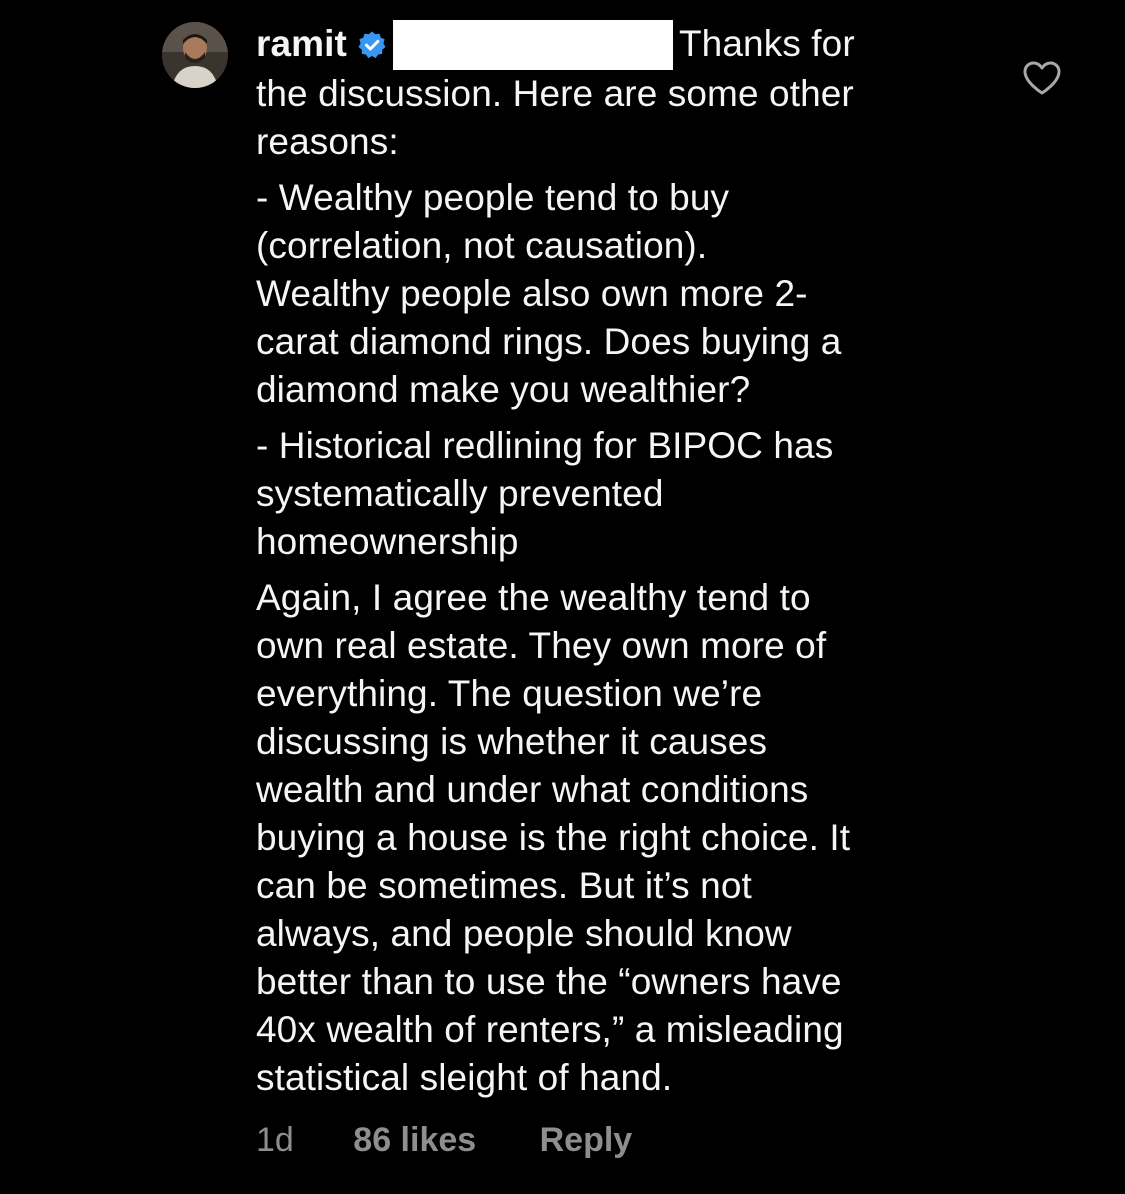 This screenshot has height=1194, width=1125. I want to click on redacted-mention, so click(532, 45).